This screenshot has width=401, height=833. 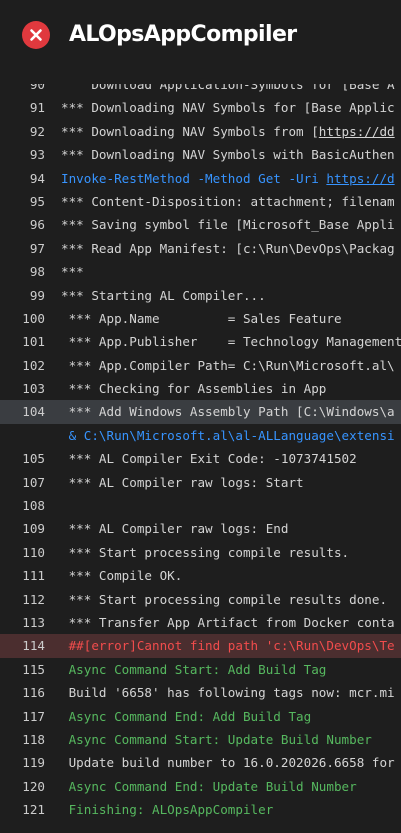 I want to click on log-line-text: *** AL Compiler raw logs: End, so click(x=175, y=528).